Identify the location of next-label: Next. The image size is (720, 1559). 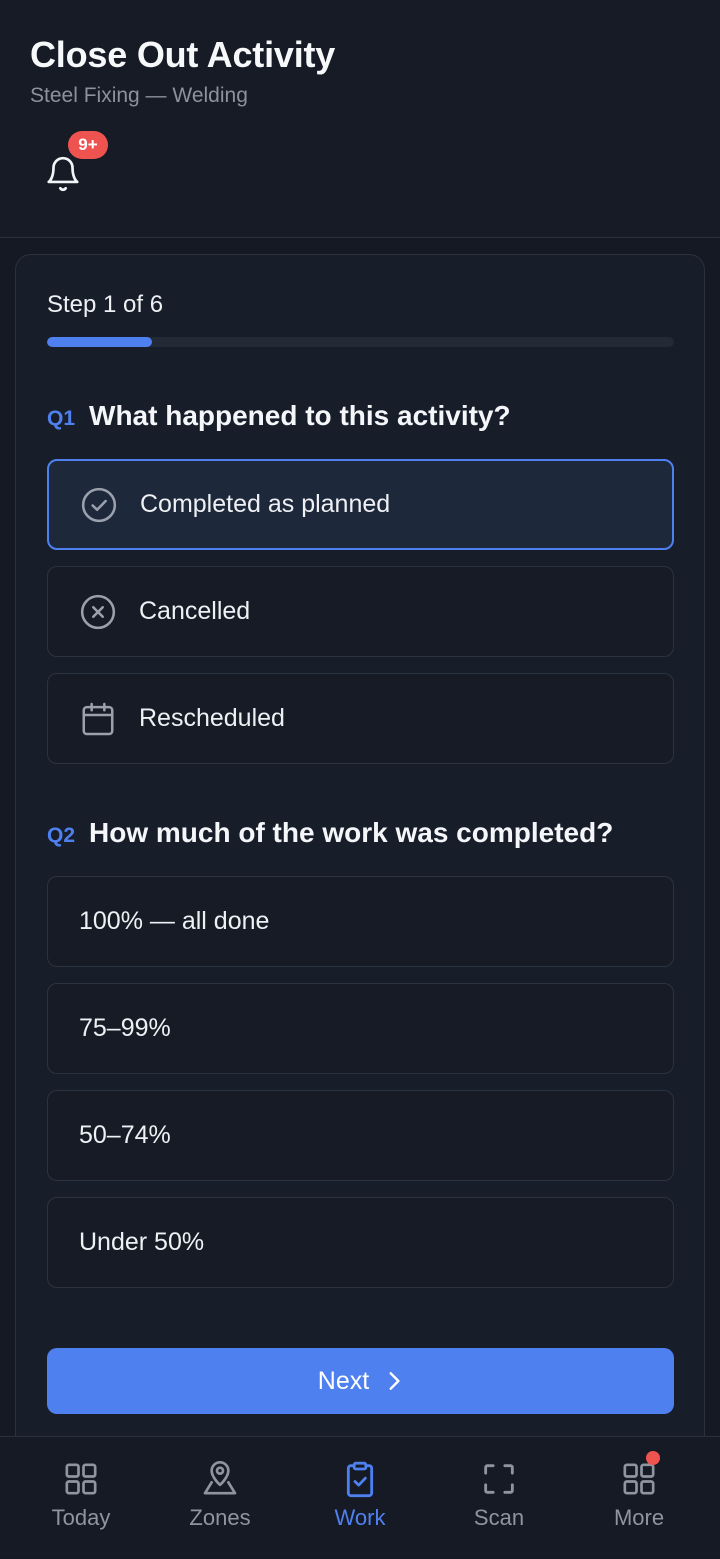
(343, 1380).